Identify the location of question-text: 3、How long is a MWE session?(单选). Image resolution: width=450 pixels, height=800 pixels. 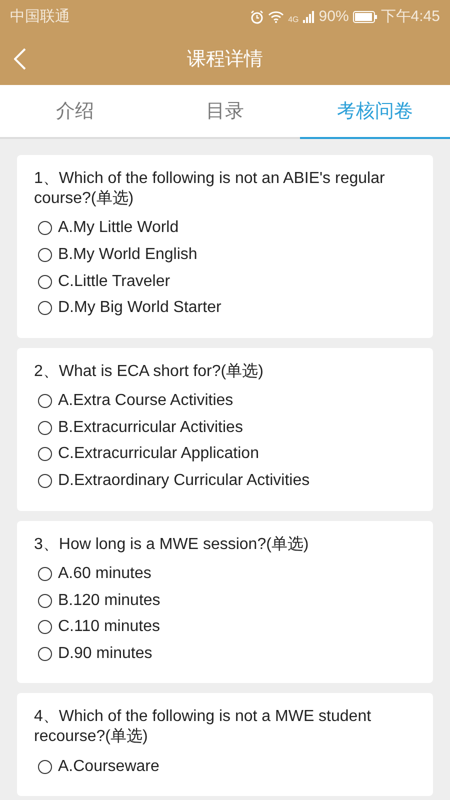
(172, 544).